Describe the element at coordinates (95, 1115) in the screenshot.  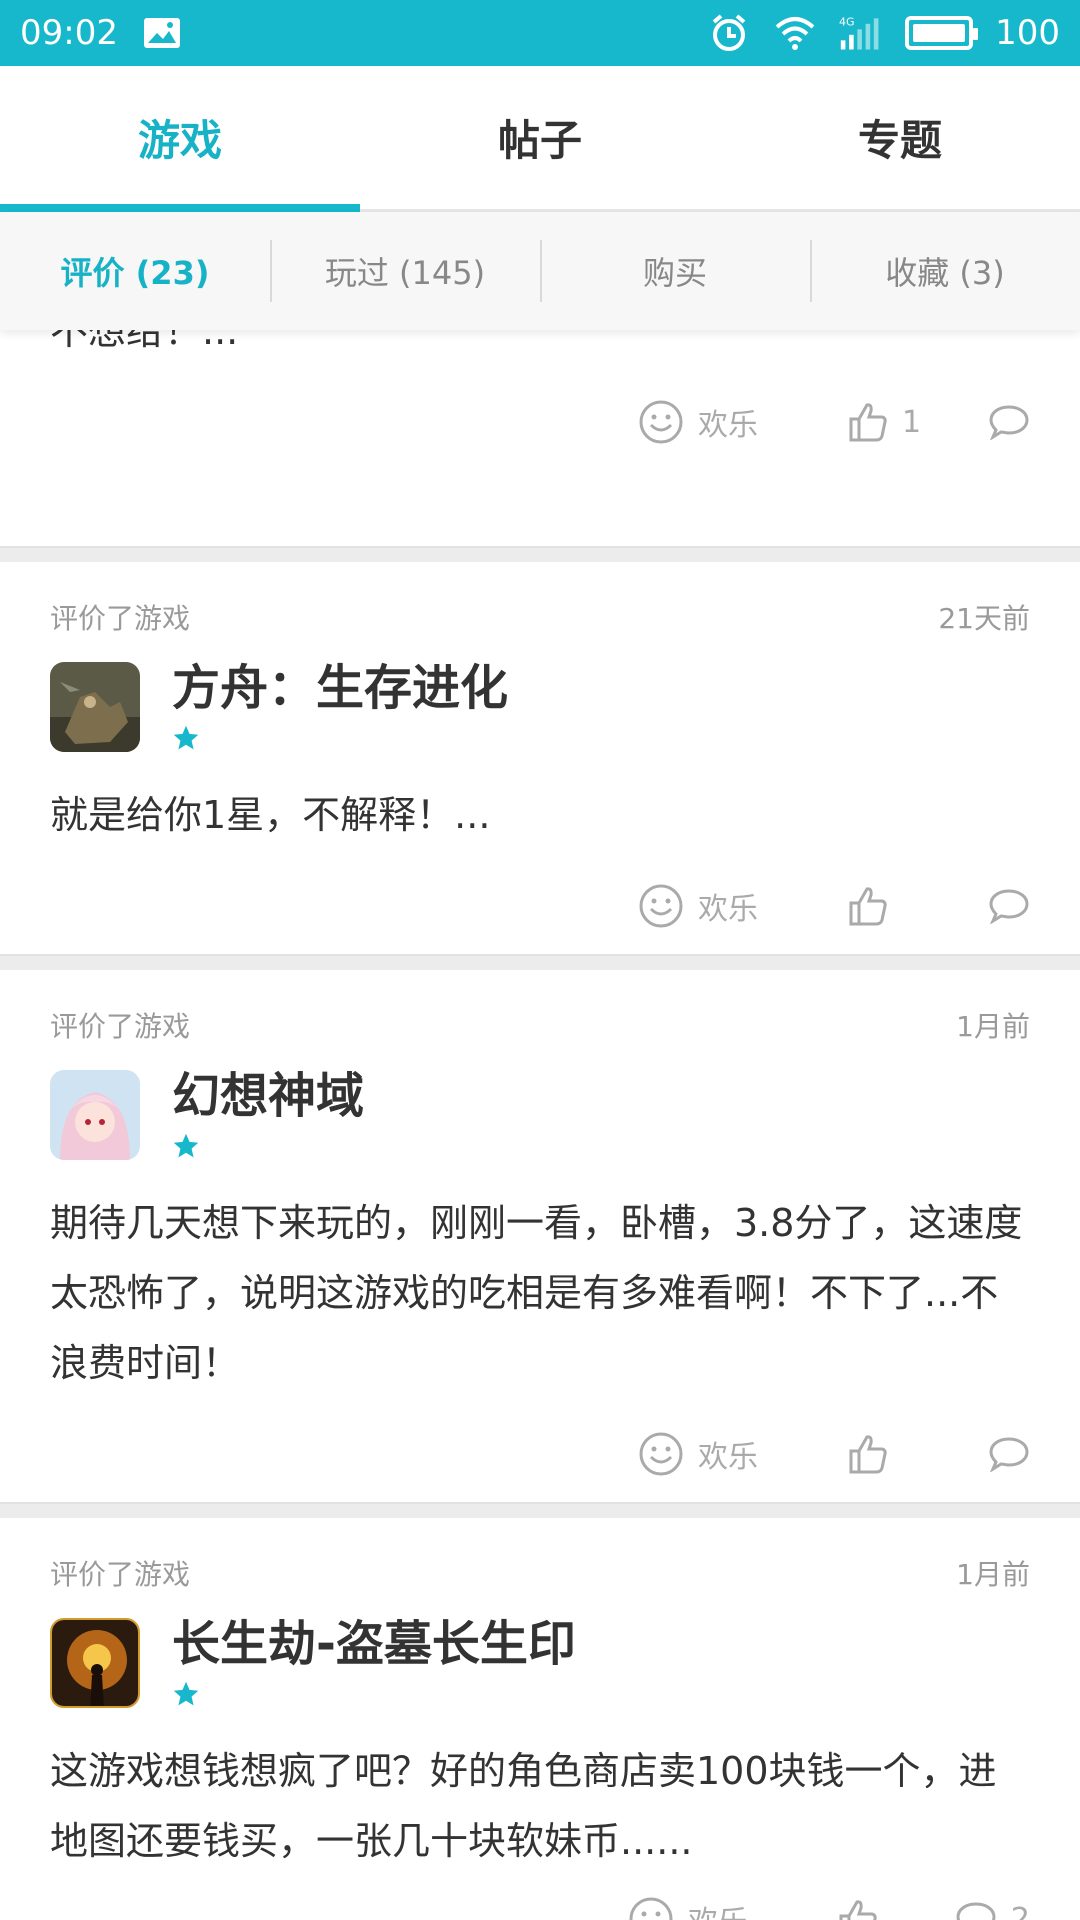
I see `game-icon-fantasy-realm` at that location.